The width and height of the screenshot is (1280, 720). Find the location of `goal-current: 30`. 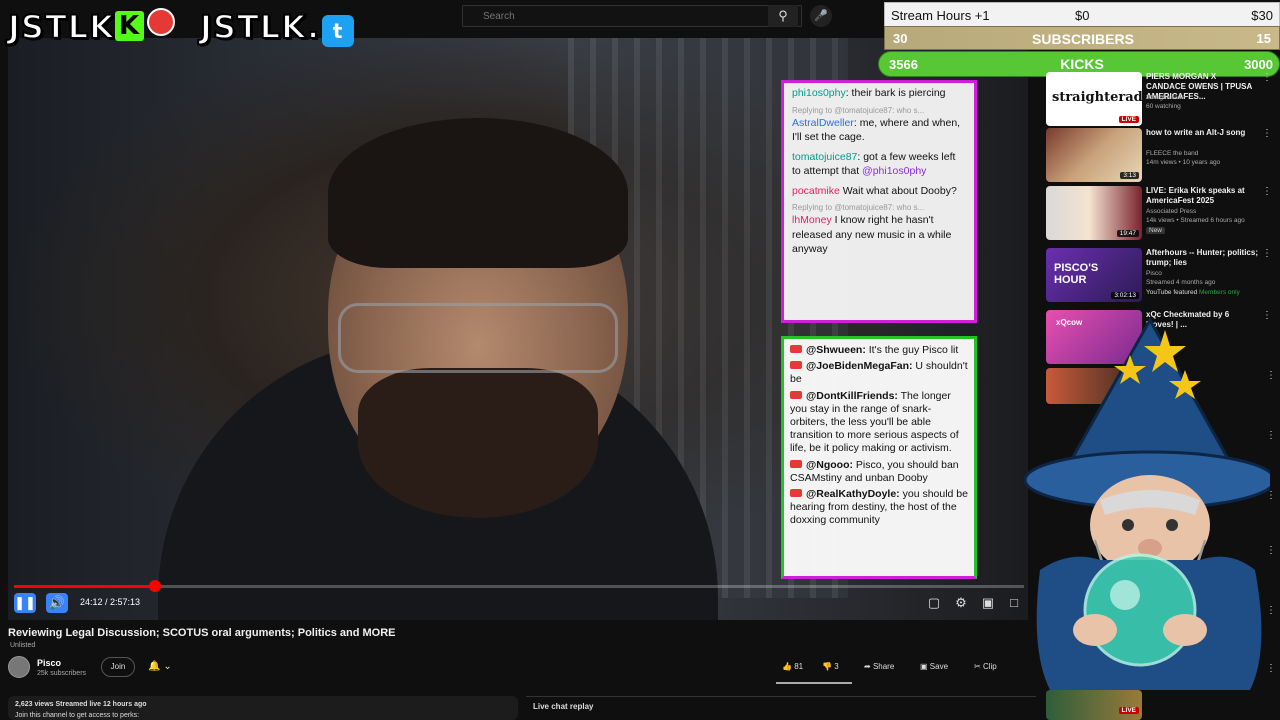

goal-current: 30 is located at coordinates (900, 38).